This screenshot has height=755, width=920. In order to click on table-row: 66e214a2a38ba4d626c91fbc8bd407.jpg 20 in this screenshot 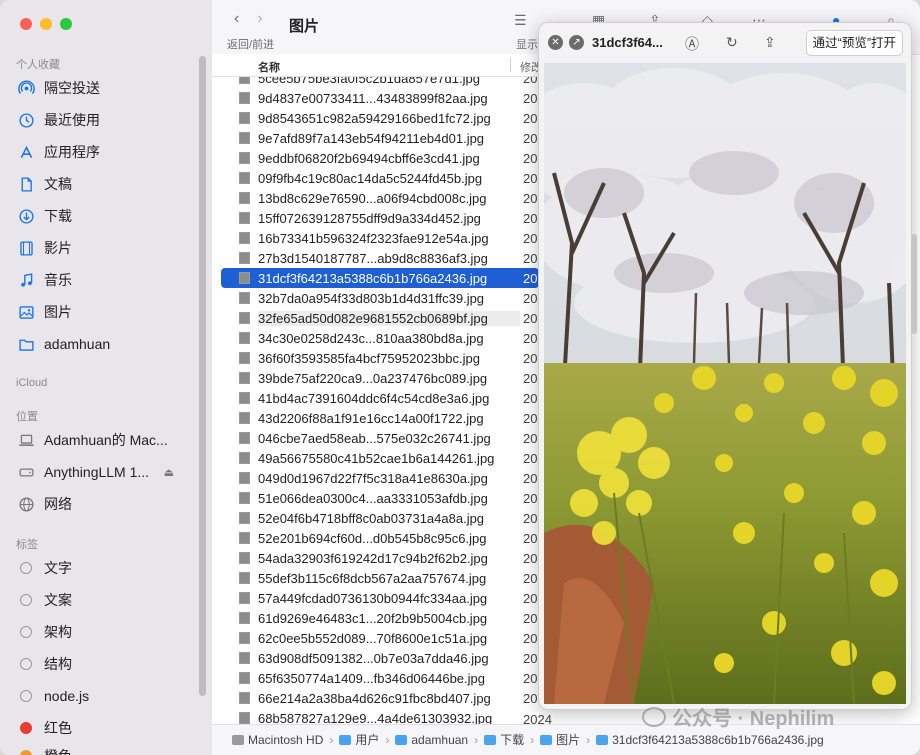, I will do `click(380, 698)`.